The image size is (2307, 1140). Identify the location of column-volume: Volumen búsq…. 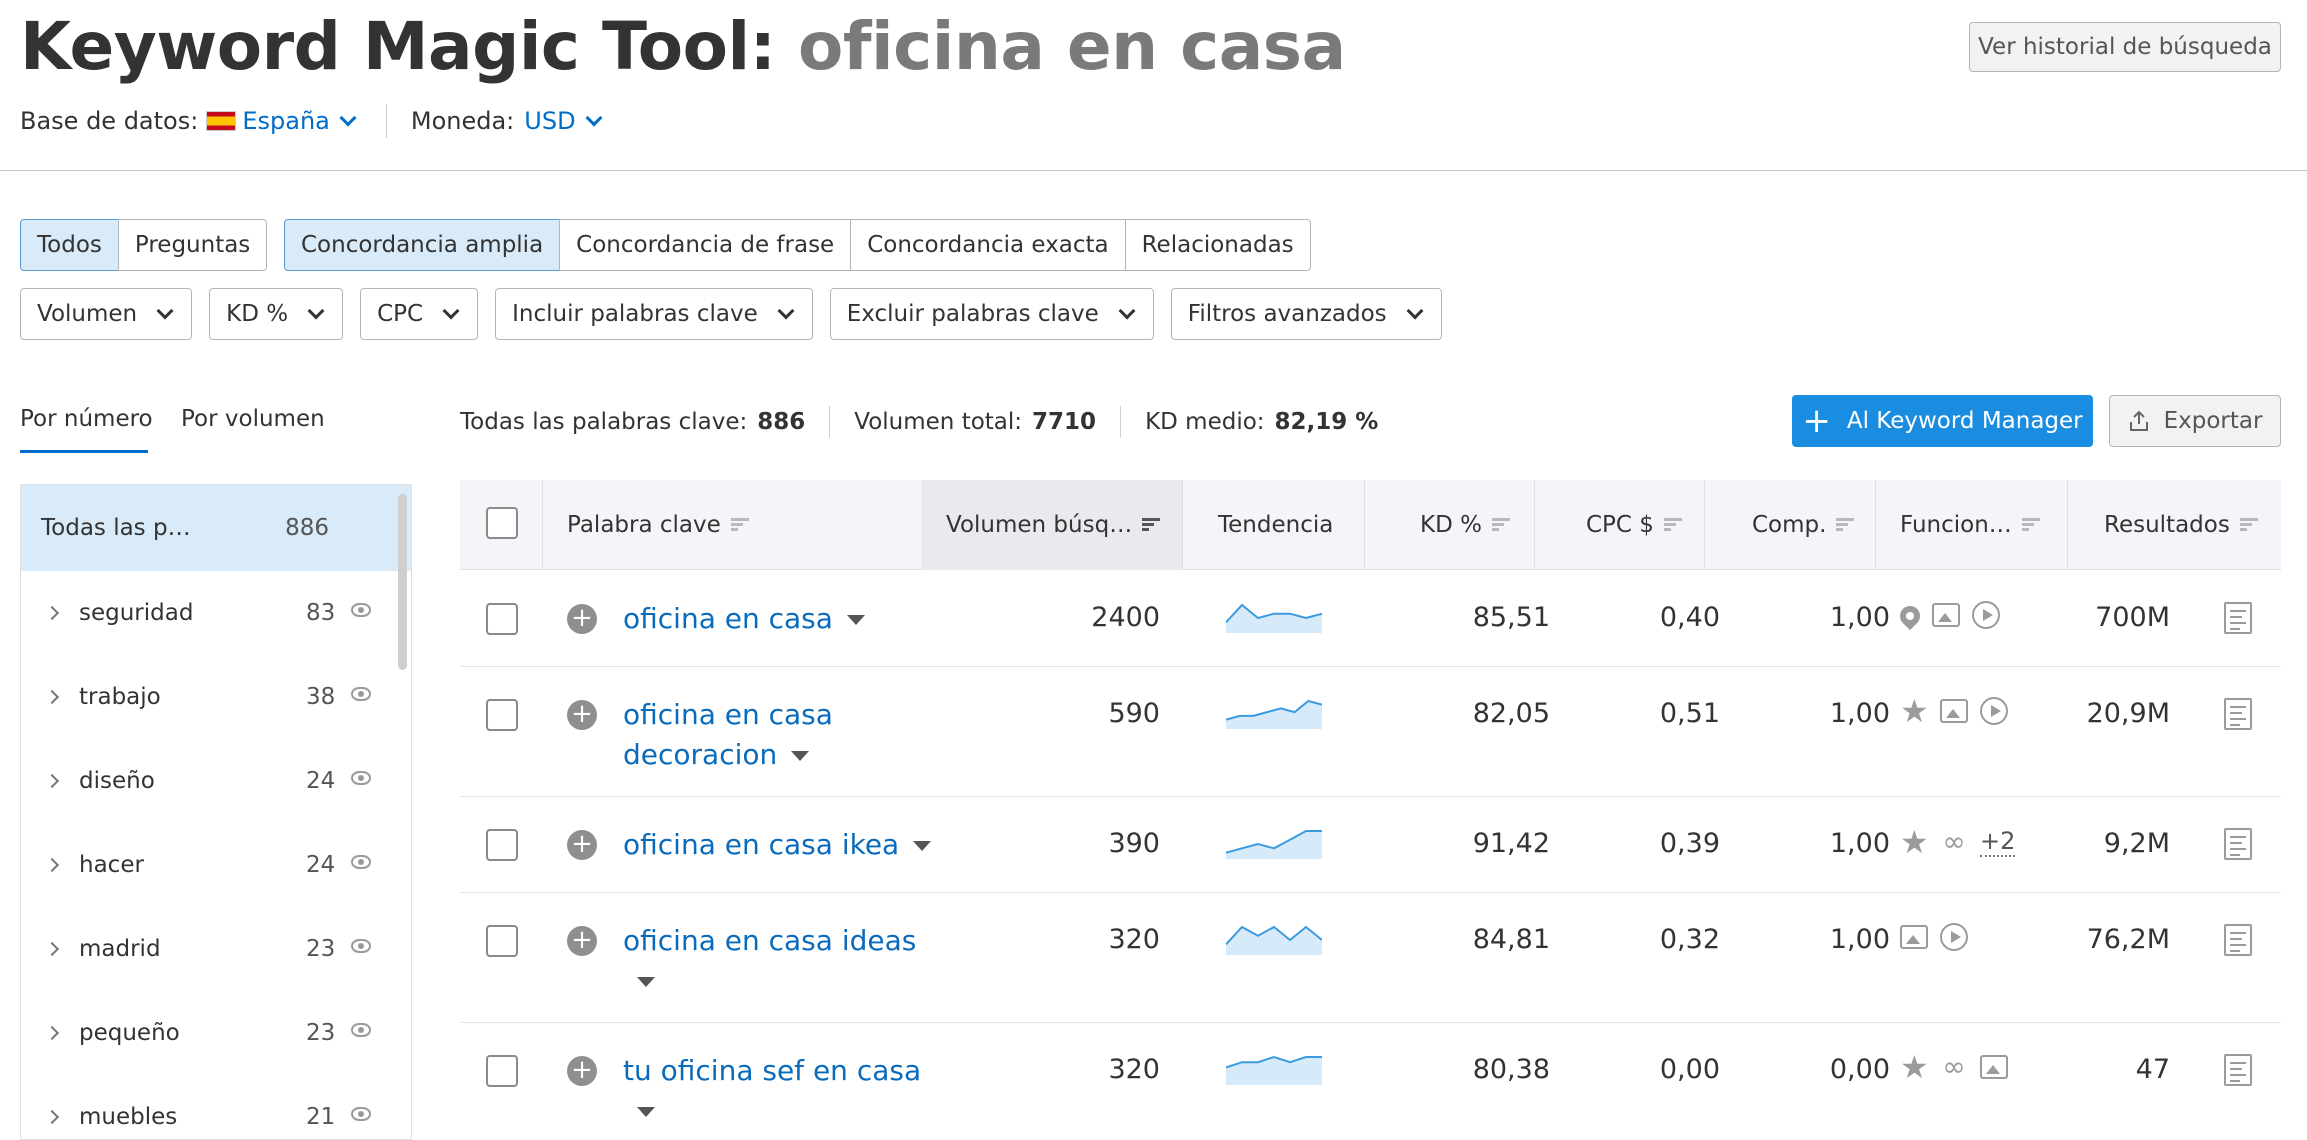
(1053, 525).